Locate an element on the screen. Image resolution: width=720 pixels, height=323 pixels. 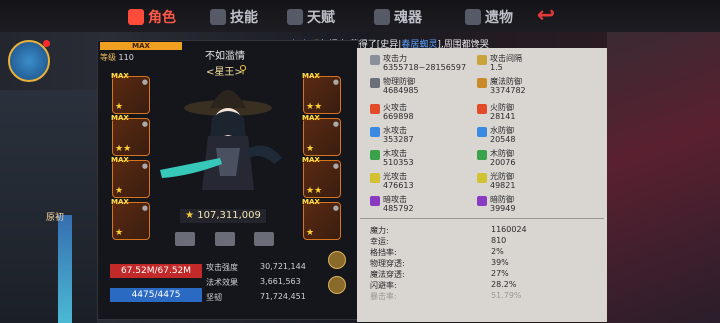
stat-block: 格挡率: is located at coordinates (383, 252).